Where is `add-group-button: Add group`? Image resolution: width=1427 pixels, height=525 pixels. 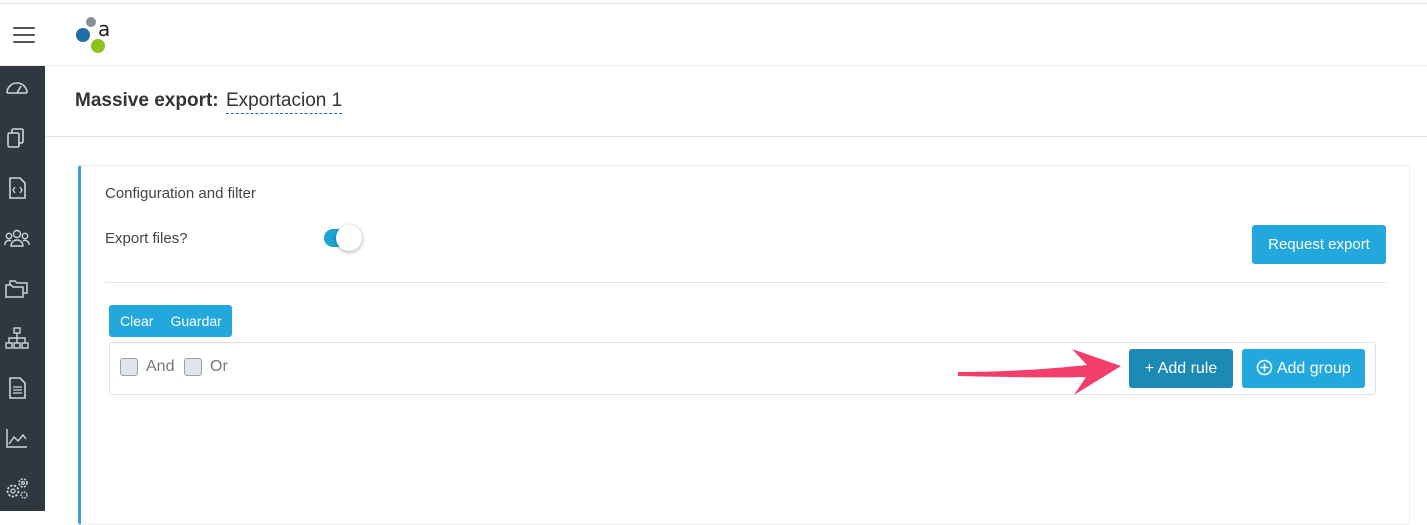
add-group-button: Add group is located at coordinates (1303, 368).